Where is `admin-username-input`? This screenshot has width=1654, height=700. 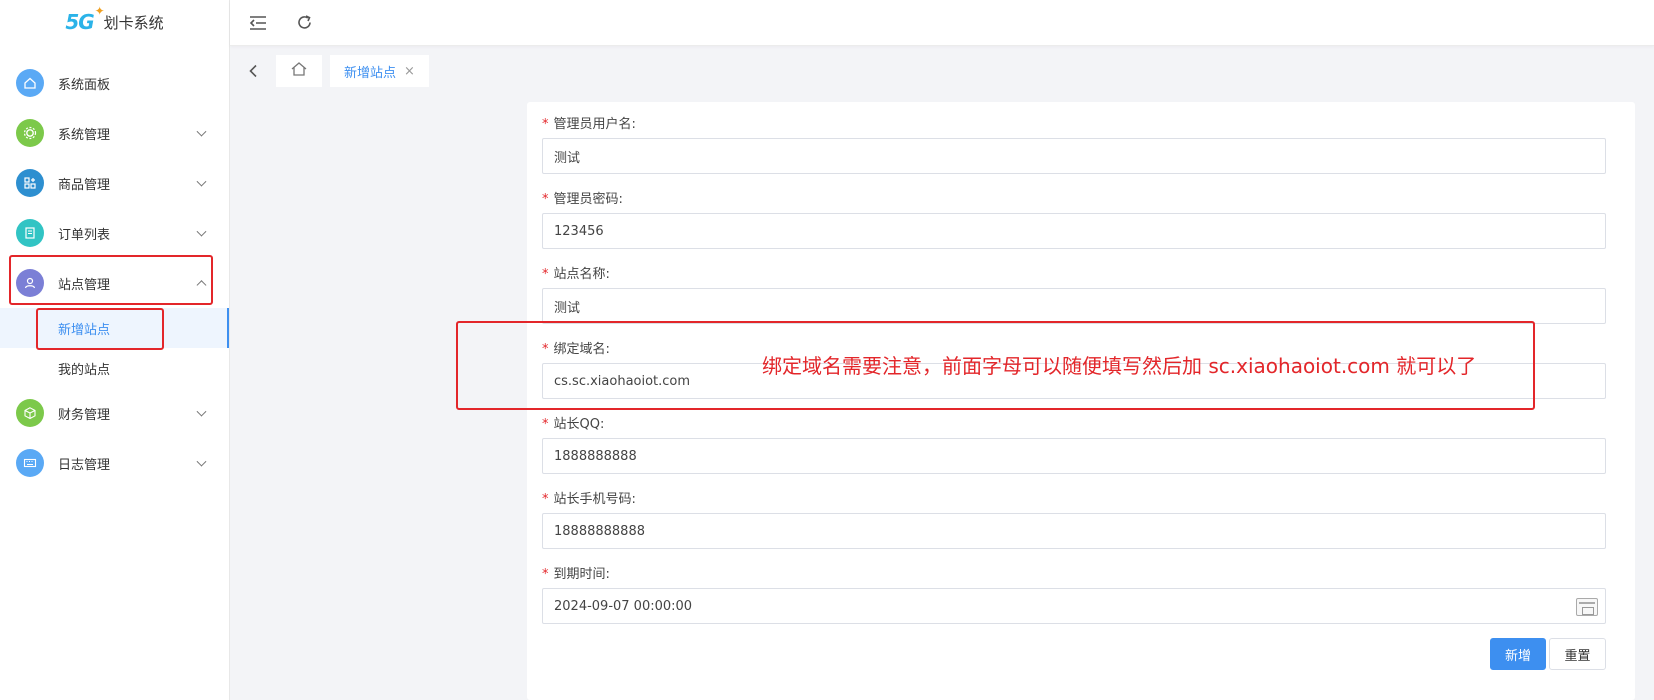
admin-username-input is located at coordinates (1074, 156).